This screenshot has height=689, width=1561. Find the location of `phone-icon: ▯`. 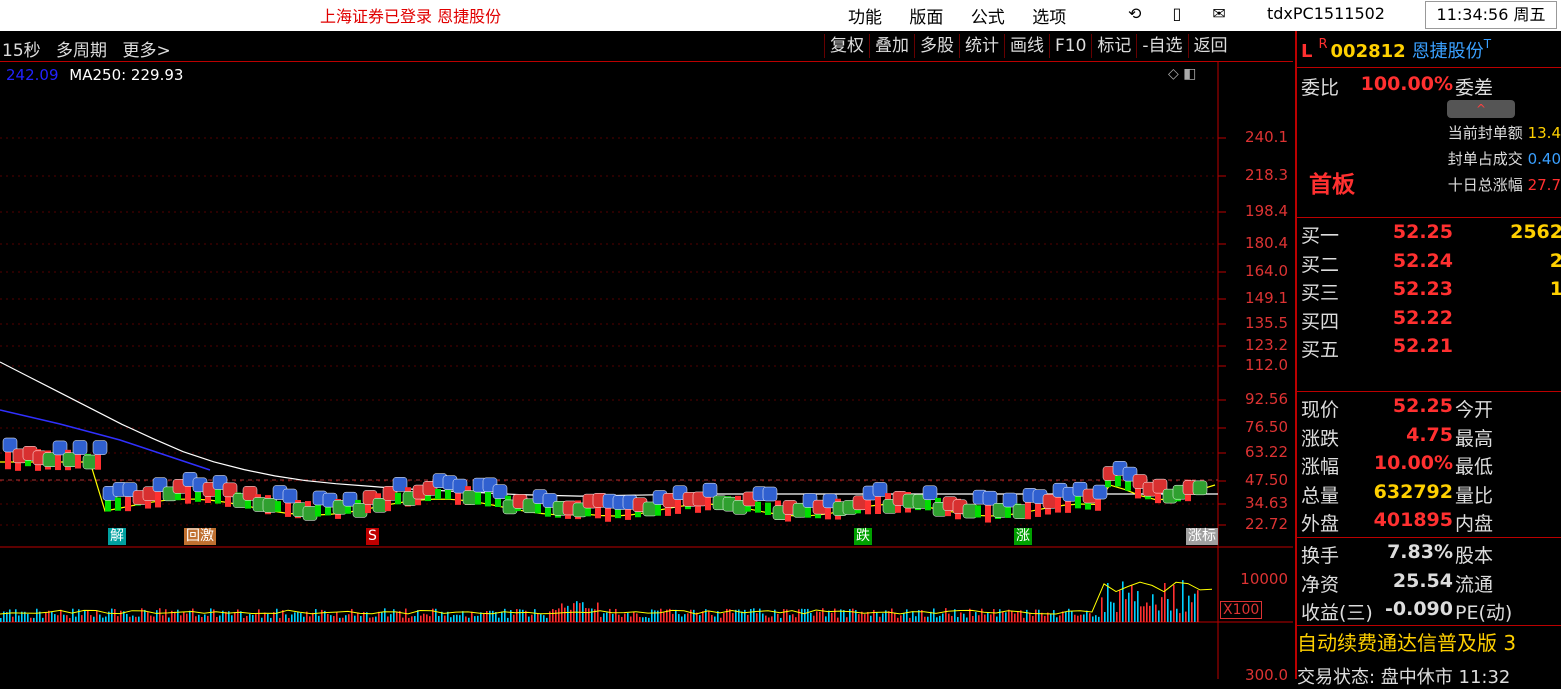

phone-icon: ▯ is located at coordinates (1177, 13).